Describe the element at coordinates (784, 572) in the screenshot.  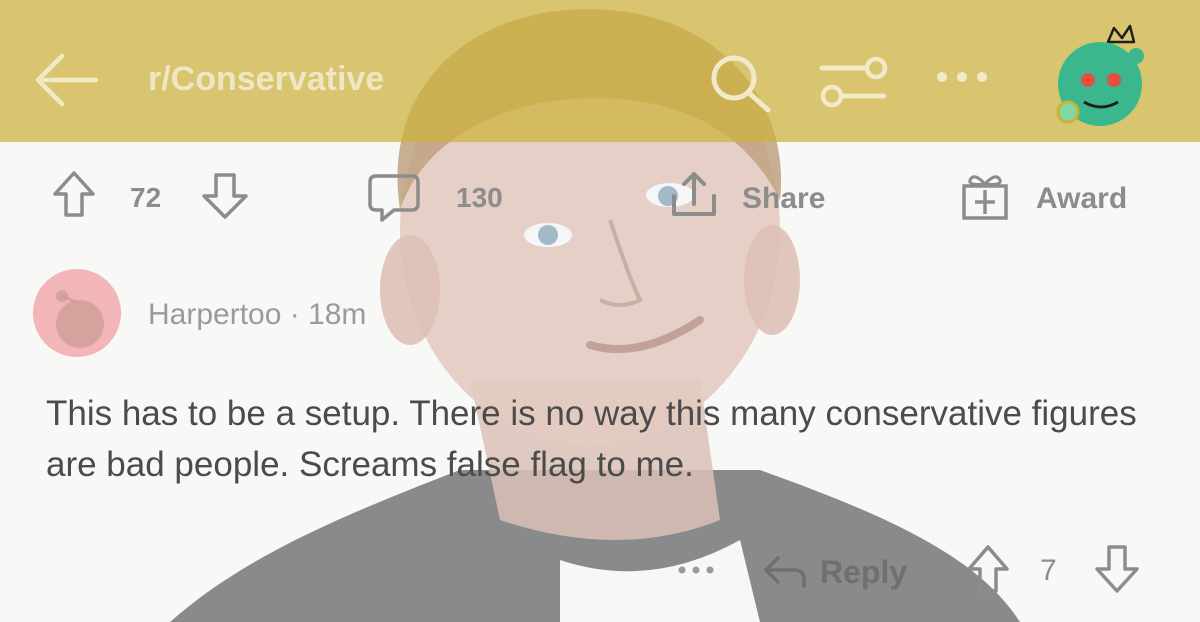
I see `reply-arrow-icon` at that location.